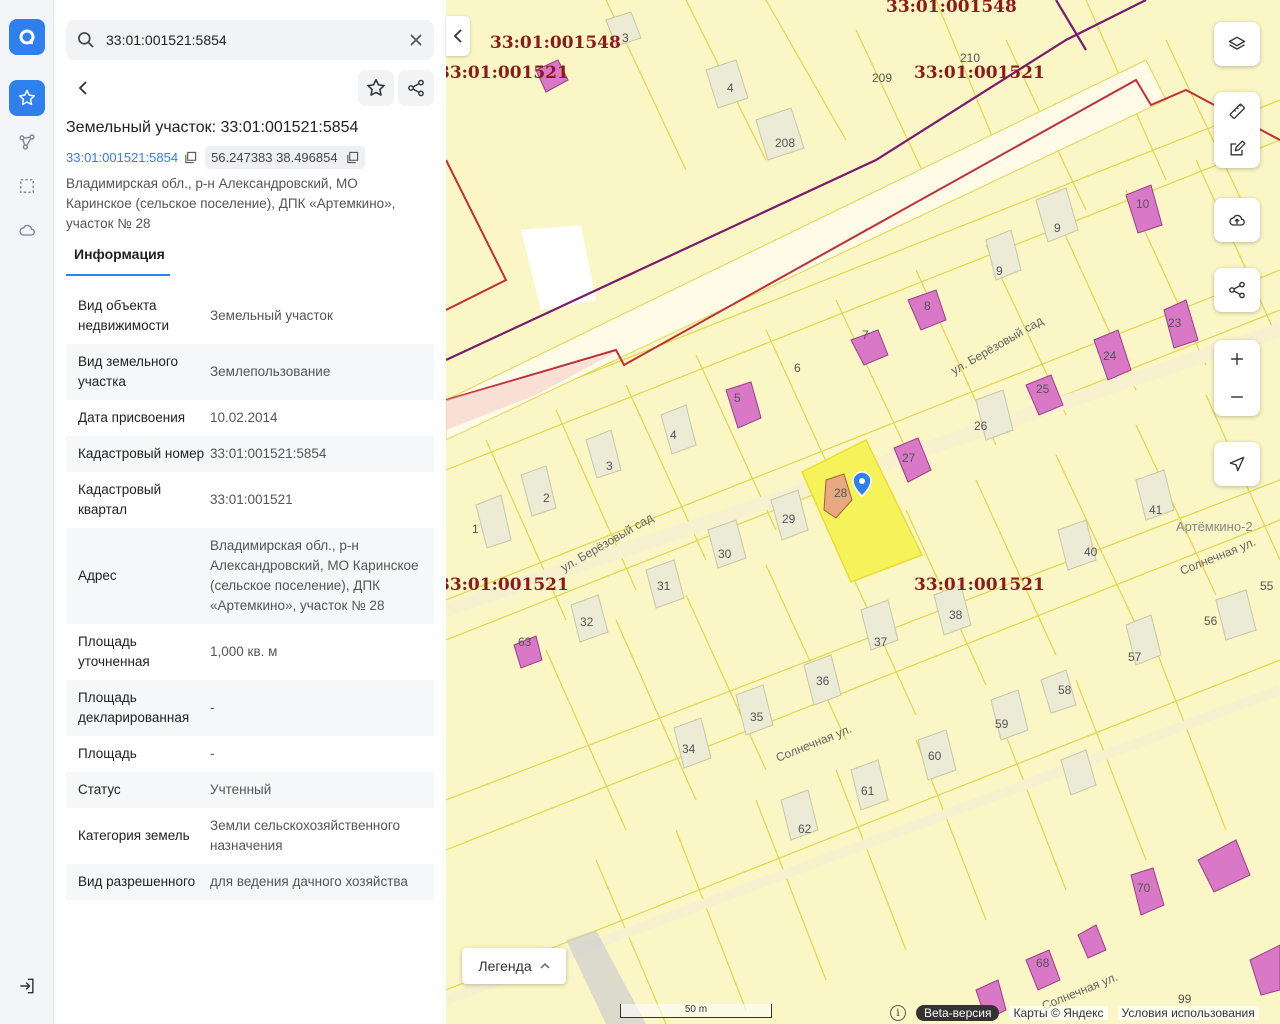  I want to click on plot-number: 5, so click(737, 398).